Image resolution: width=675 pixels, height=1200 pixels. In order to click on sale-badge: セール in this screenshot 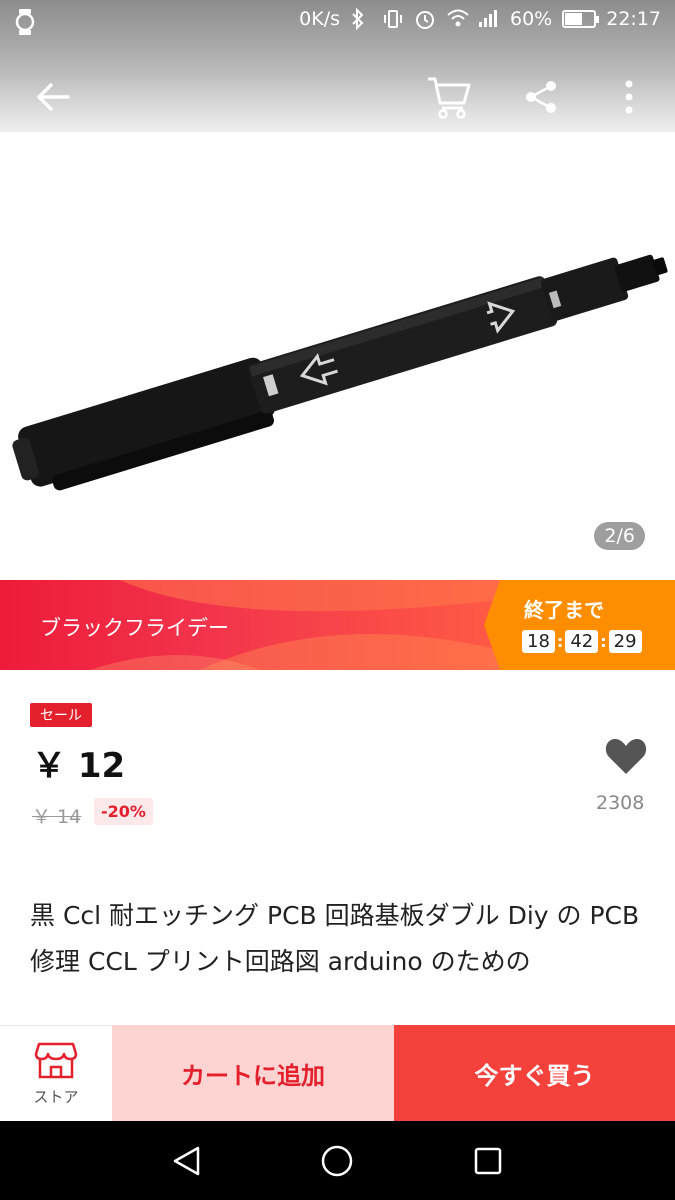, I will do `click(61, 715)`.